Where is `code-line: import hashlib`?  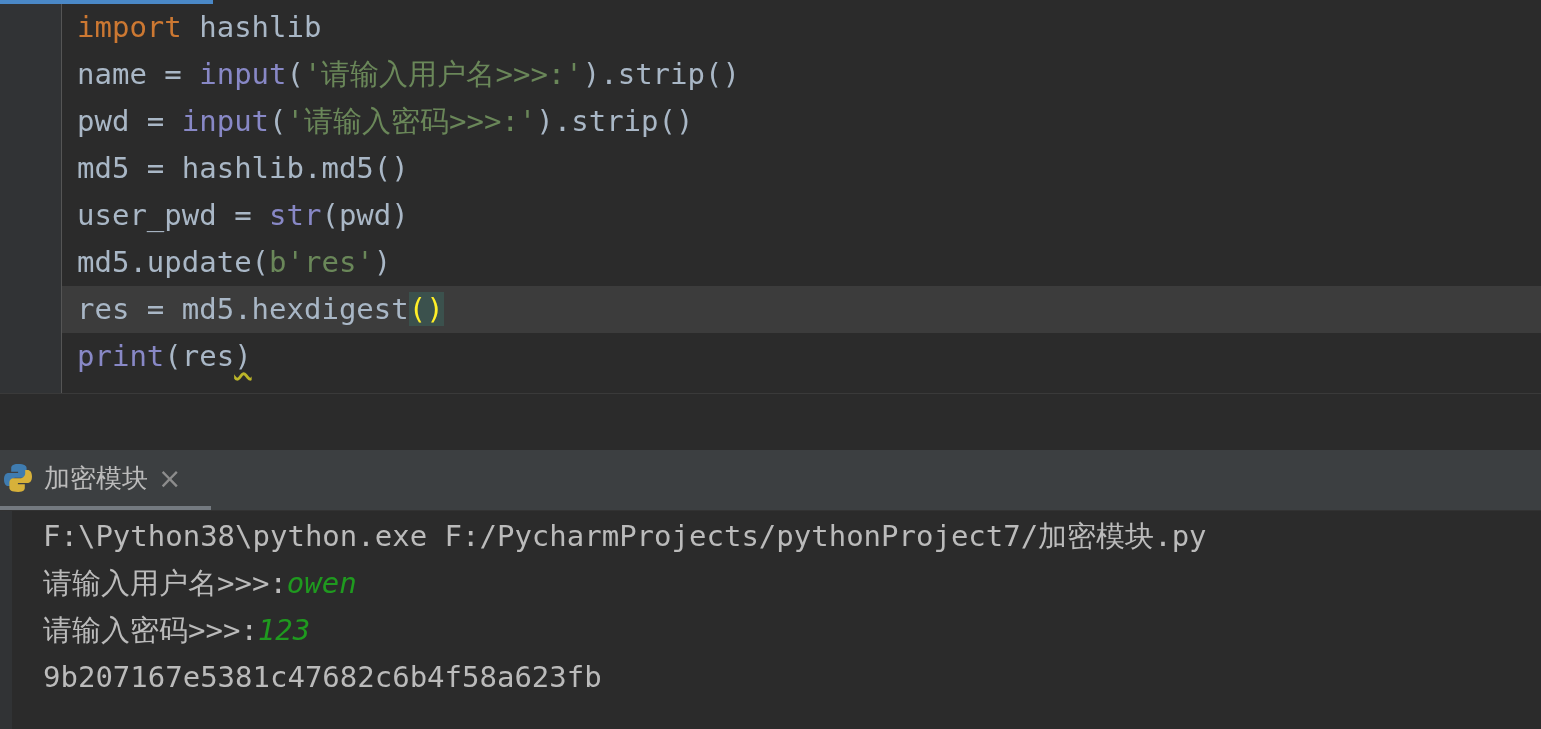
code-line: import hashlib is located at coordinates (199, 27).